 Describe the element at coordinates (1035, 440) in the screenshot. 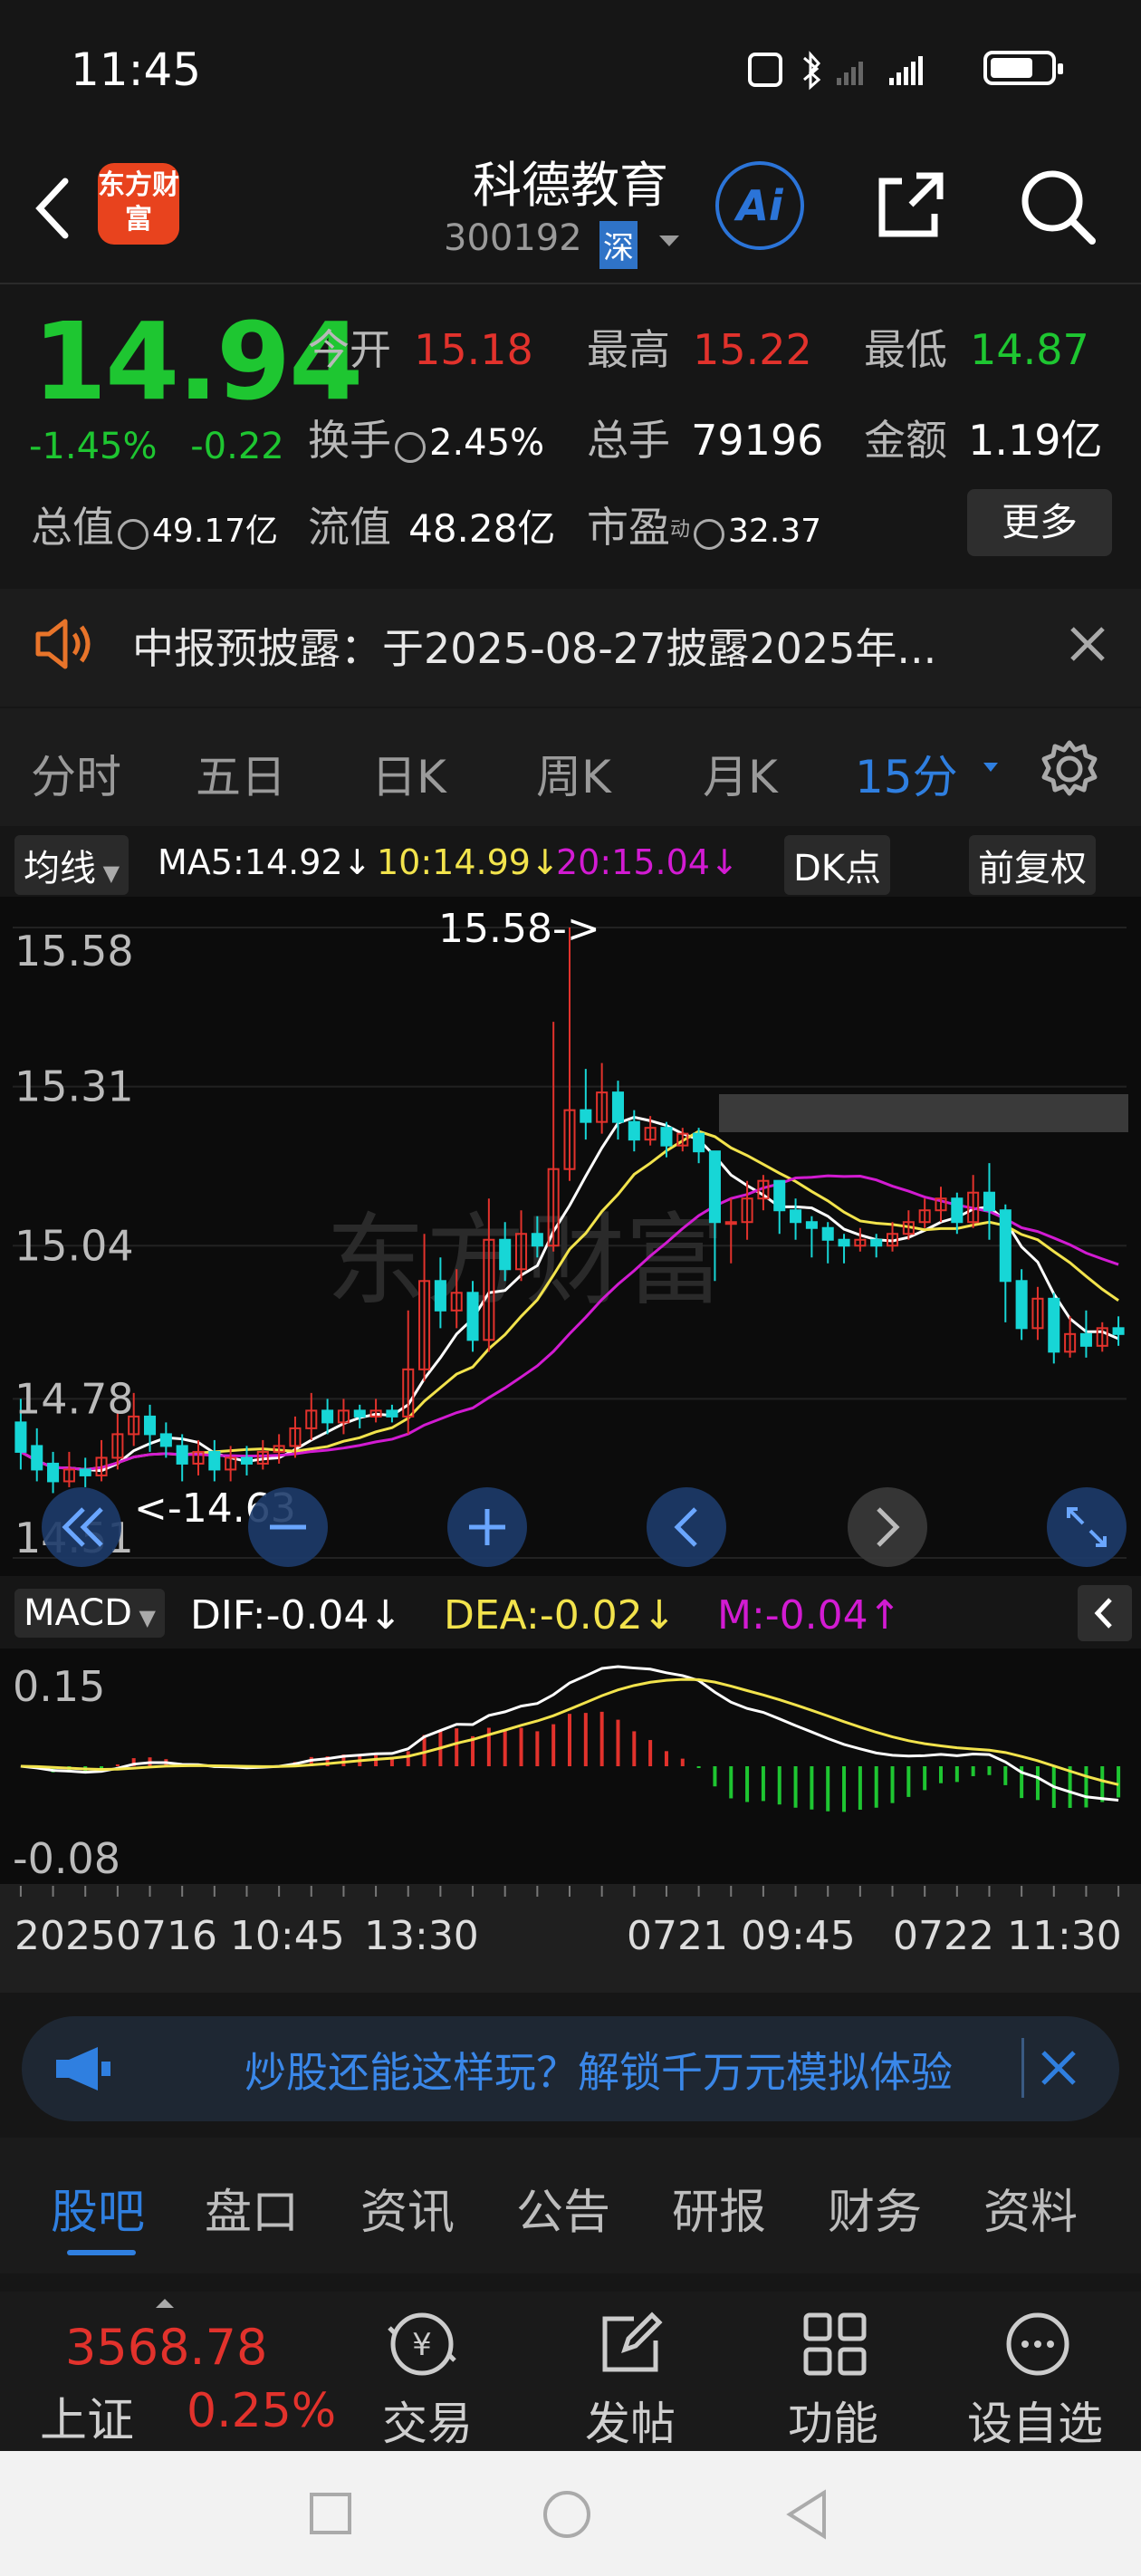

I see `amount-value: 1.19亿` at that location.